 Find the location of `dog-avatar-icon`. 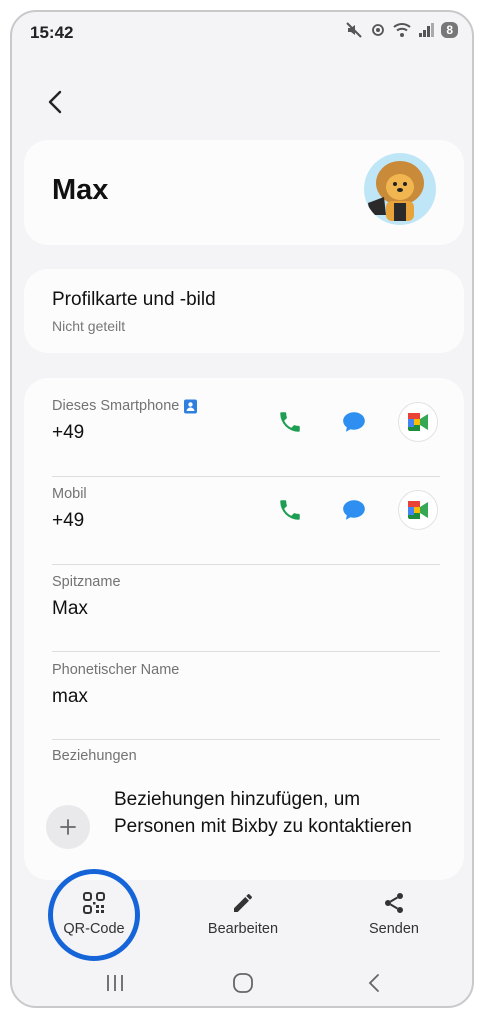

dog-avatar-icon is located at coordinates (396, 191).